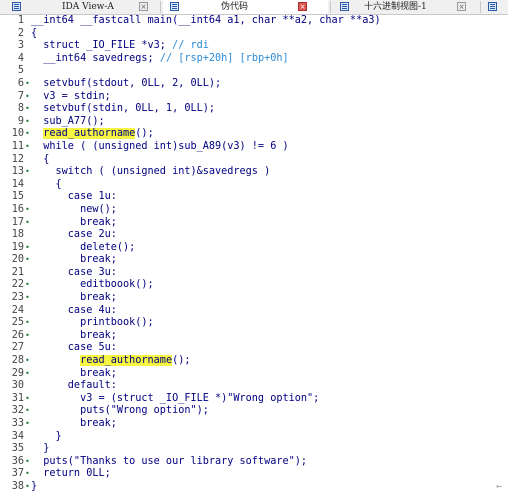  Describe the element at coordinates (17, 134) in the screenshot. I see `line-number: 10` at that location.